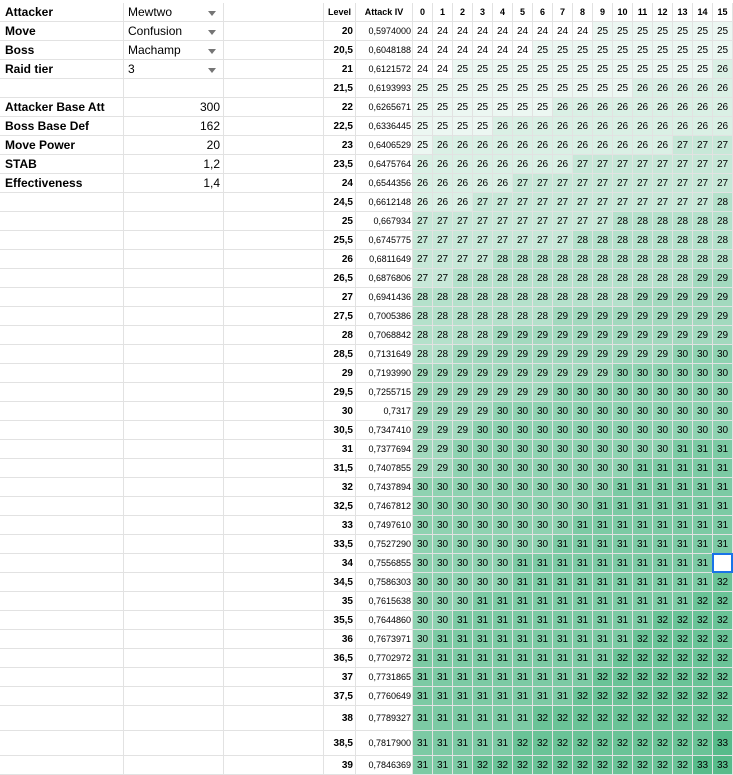 The width and height of the screenshot is (733, 775). Describe the element at coordinates (384, 354) in the screenshot. I see `cp-multiplier-cell: 0,7131649` at that location.